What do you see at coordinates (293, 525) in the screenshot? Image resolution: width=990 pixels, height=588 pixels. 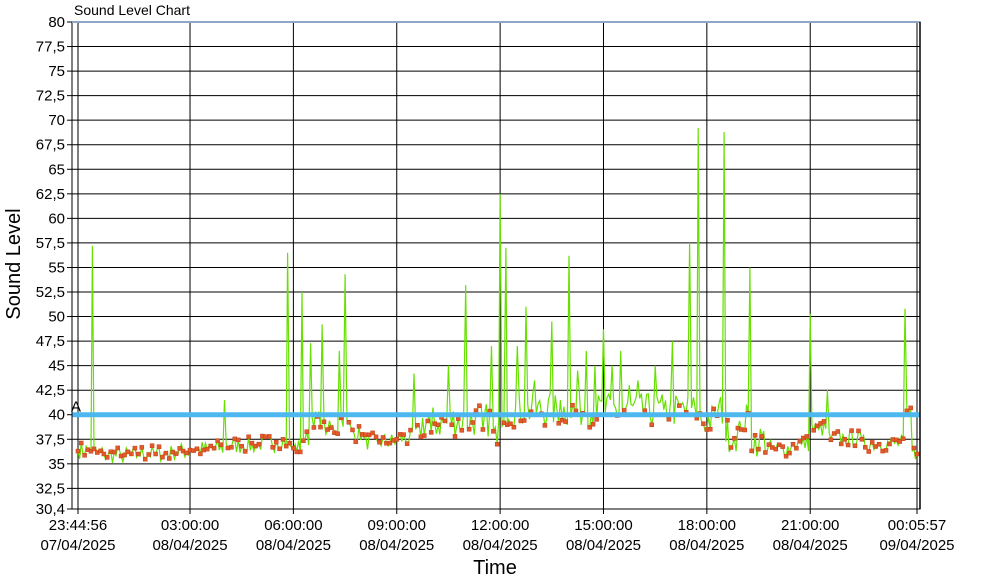 I see `x-tick-time: 06:00:00` at bounding box center [293, 525].